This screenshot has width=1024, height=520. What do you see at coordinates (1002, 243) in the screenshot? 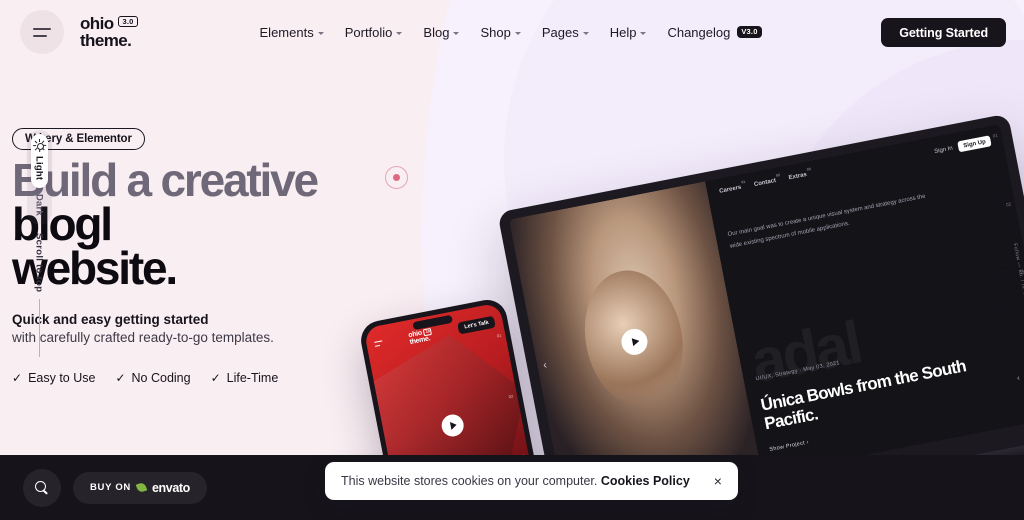
I see `follow-us-links: Follow Us — Yt. / Be. / Tk.` at bounding box center [1002, 243].